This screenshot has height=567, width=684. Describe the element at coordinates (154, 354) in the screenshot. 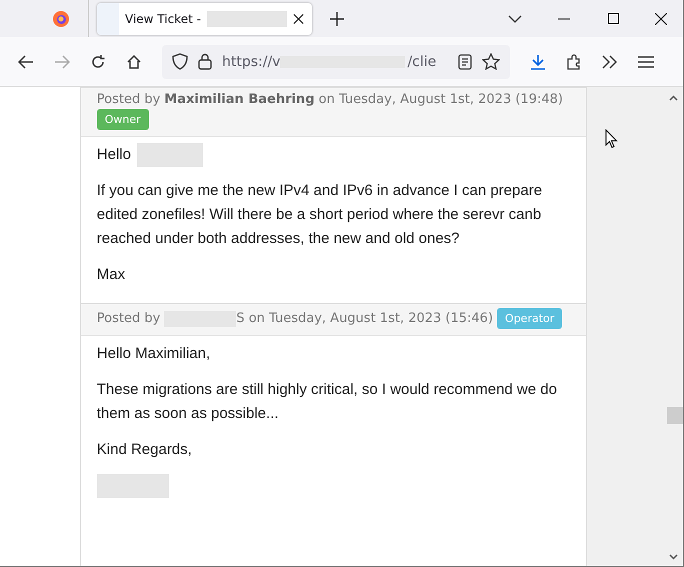

I see `message-text: Hello Maximilian,` at that location.